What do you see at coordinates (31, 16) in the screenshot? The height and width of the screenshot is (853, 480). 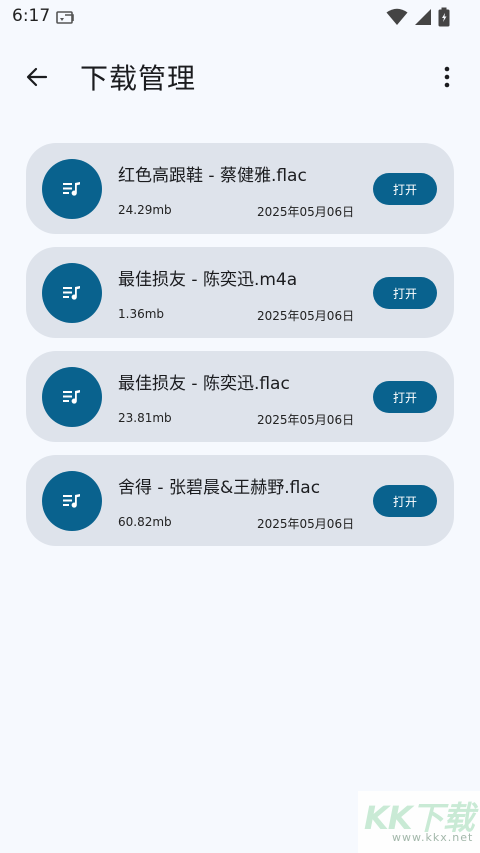 I see `status-time: 6:17` at bounding box center [31, 16].